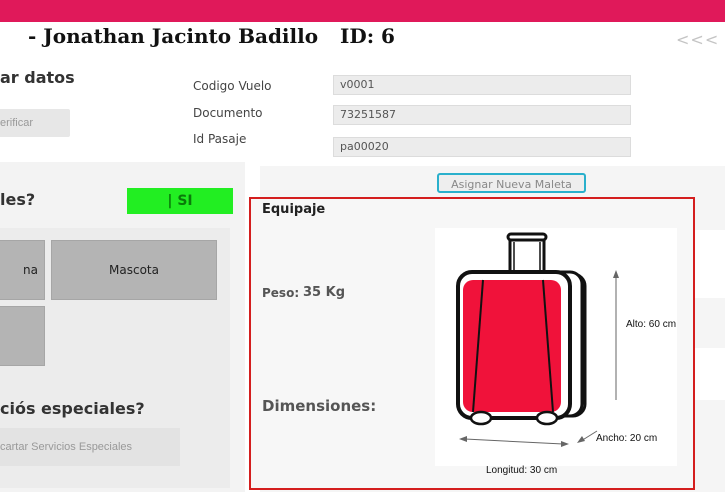 The width and height of the screenshot is (725, 492). What do you see at coordinates (627, 438) in the screenshot?
I see `width-label: Ancho: 20 cm` at bounding box center [627, 438].